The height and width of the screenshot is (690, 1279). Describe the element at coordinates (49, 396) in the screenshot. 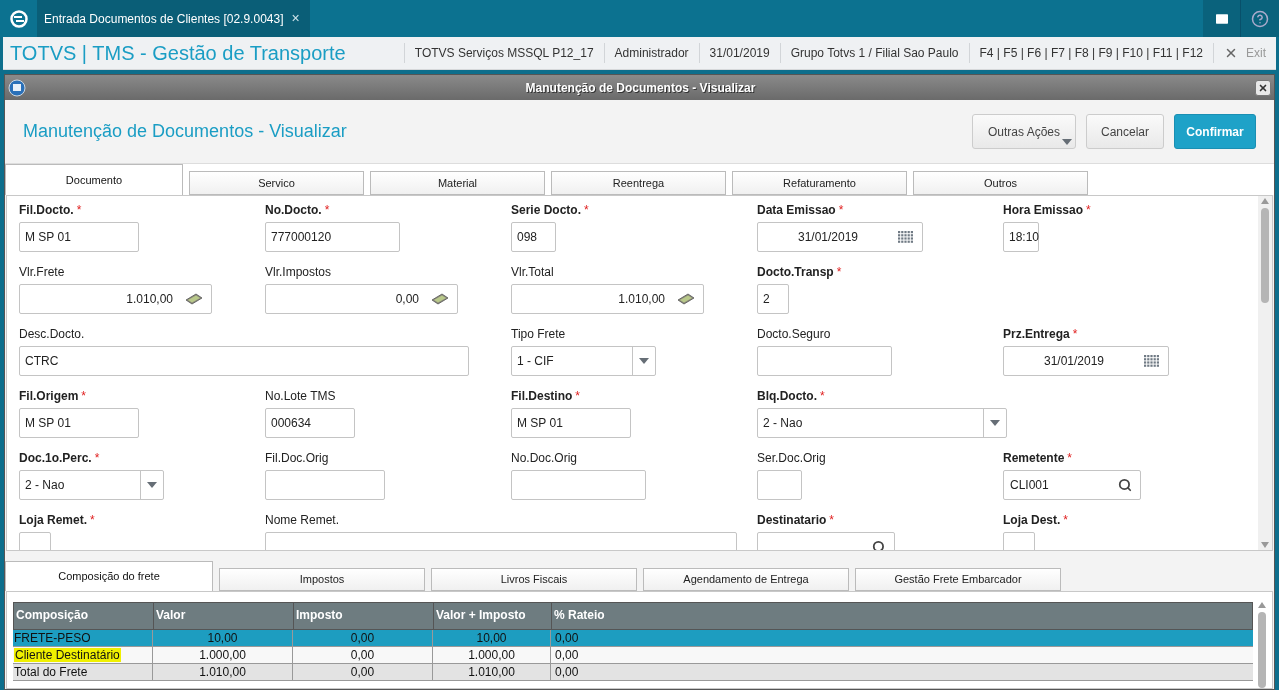

I see `field-label: Fil.Origem` at that location.